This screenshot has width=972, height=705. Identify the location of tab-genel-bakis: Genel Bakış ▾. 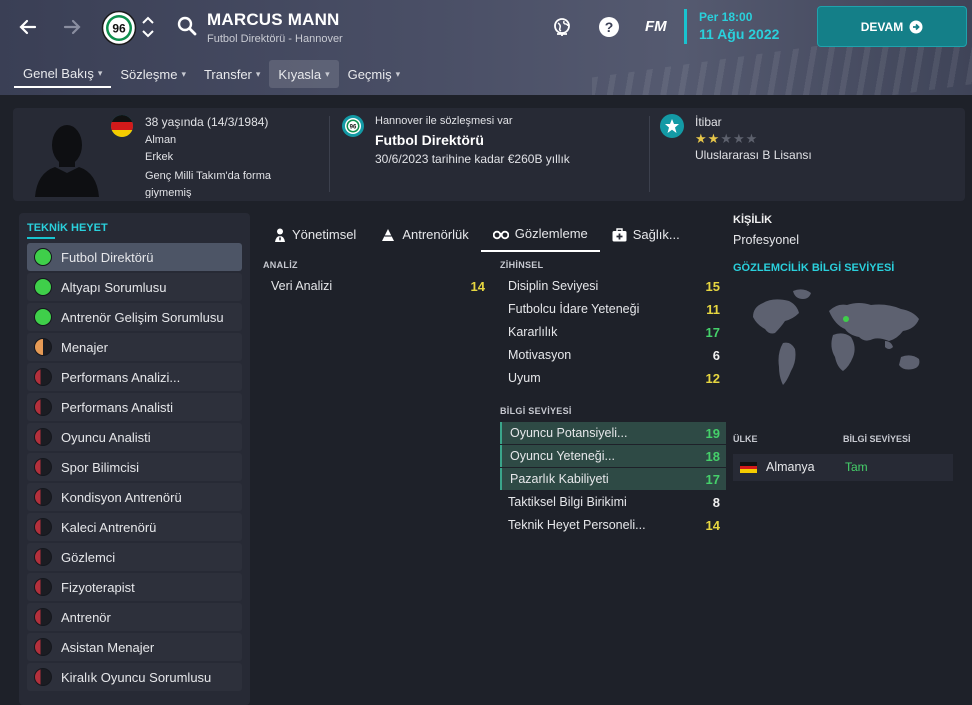
(63, 74).